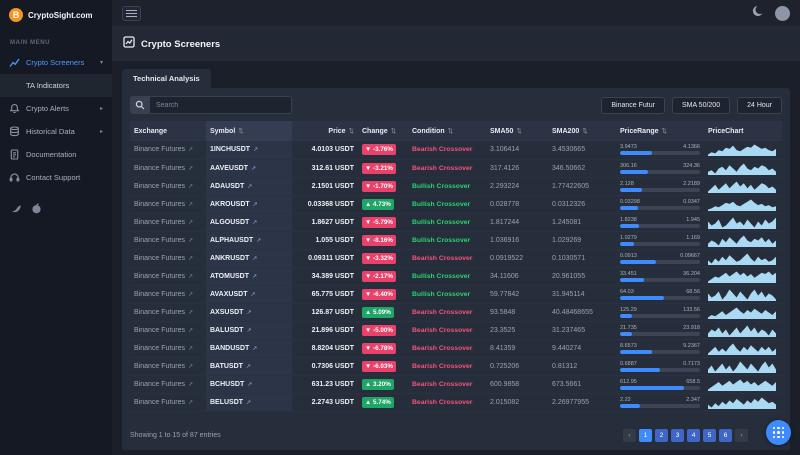 This screenshot has height=455, width=800. I want to click on sidebar-item-contact-support: Contact Support, so click(56, 177).